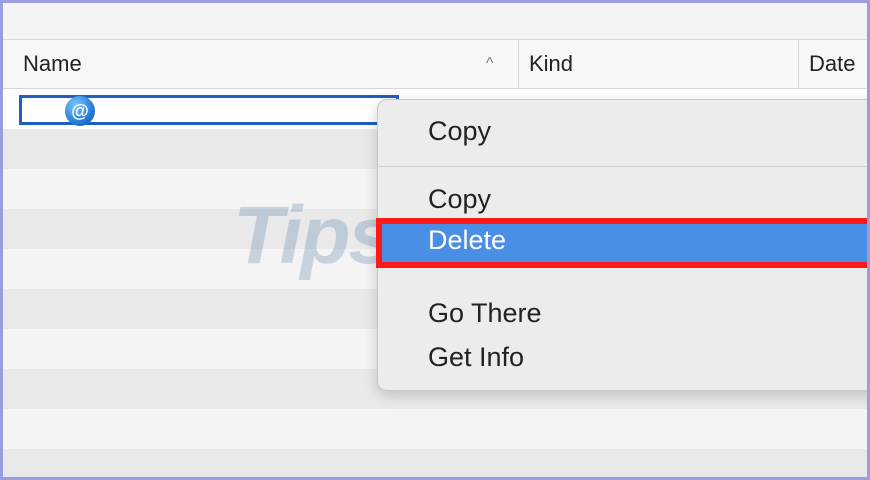  I want to click on menu-separator, so click(622, 166).